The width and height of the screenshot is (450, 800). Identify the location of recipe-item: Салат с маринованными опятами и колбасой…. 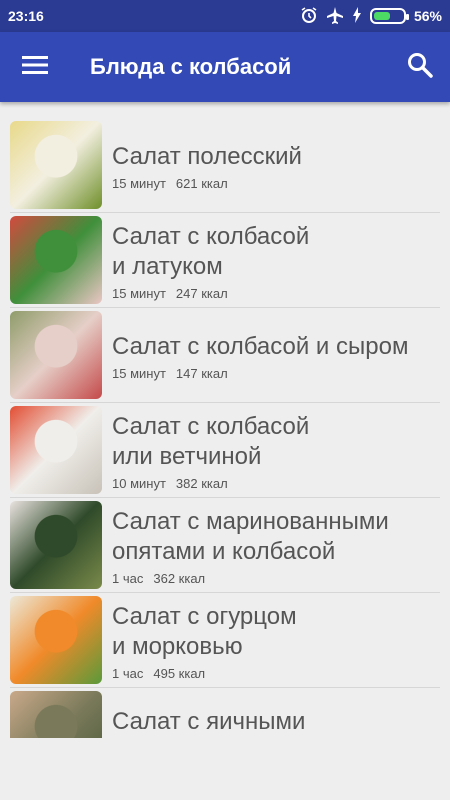
(225, 545).